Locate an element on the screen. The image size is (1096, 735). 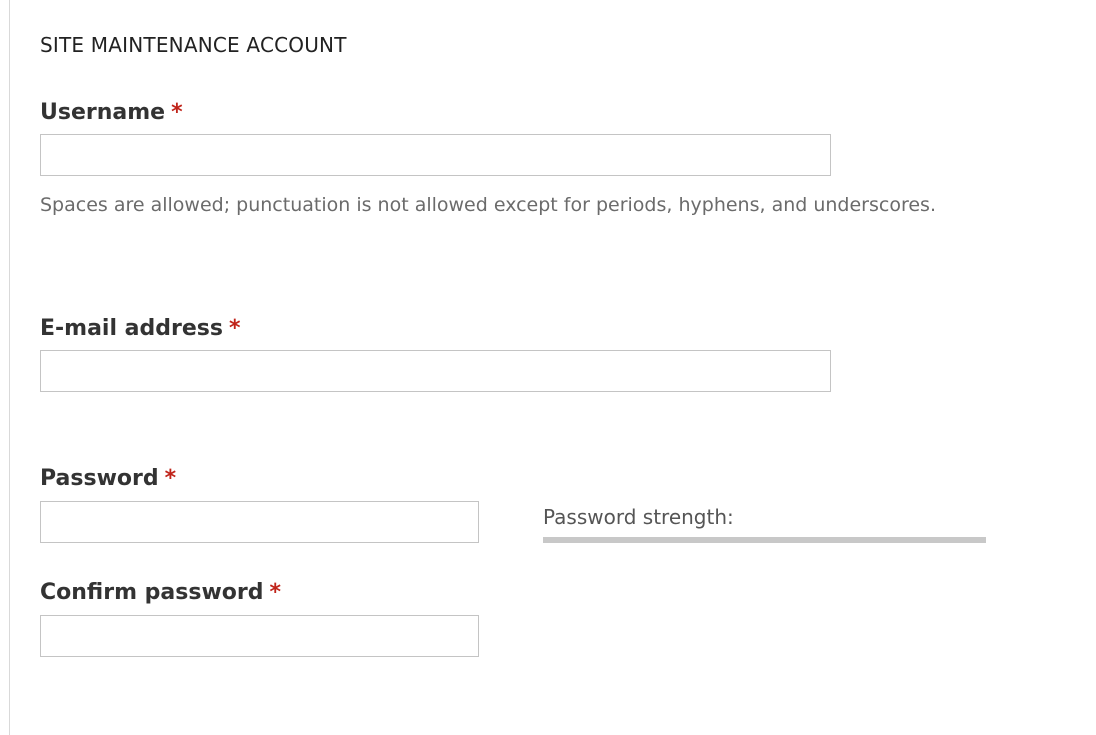
email-label: E-mail address * is located at coordinates (140, 328).